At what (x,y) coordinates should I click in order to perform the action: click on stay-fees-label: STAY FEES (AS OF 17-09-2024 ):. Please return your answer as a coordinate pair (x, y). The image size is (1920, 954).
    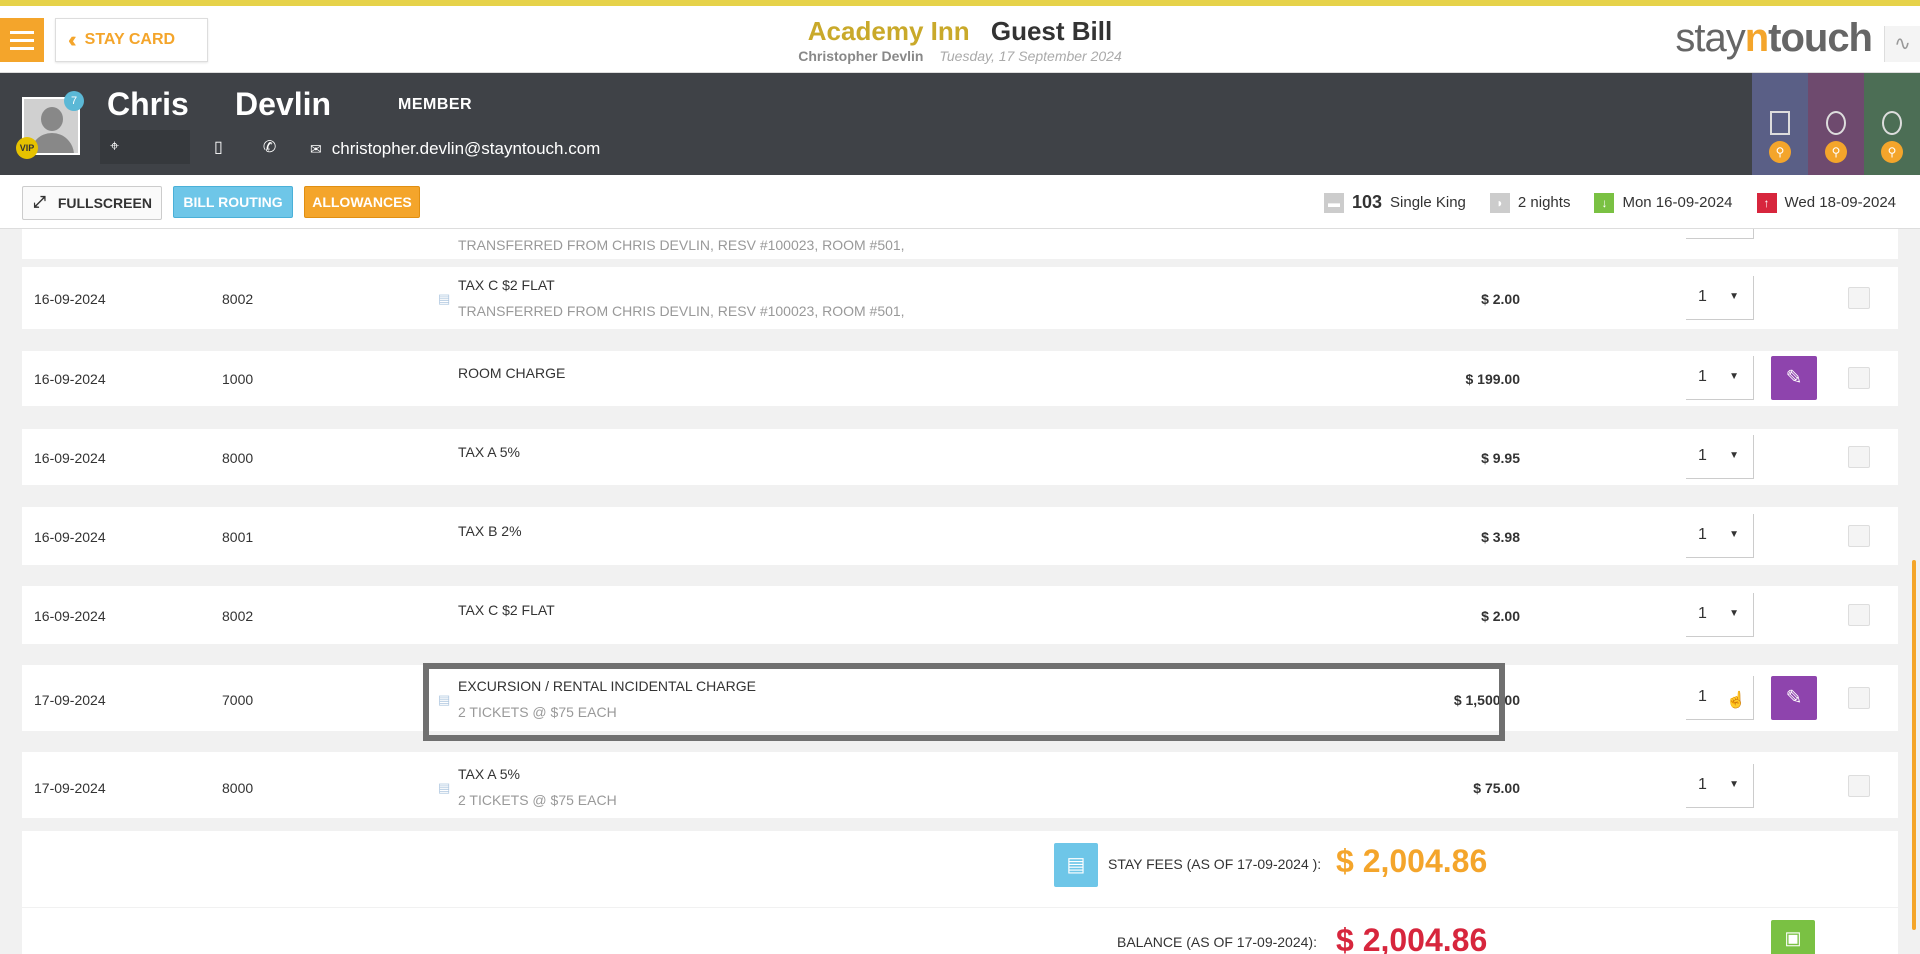
    Looking at the image, I should click on (1215, 864).